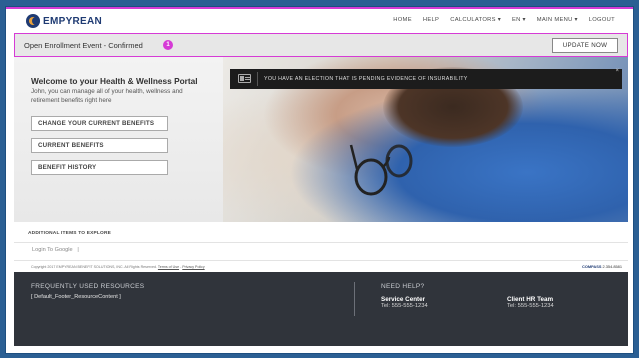  Describe the element at coordinates (557, 20) in the screenshot. I see `nav-main-menu: MAIN MENU ▾` at that location.